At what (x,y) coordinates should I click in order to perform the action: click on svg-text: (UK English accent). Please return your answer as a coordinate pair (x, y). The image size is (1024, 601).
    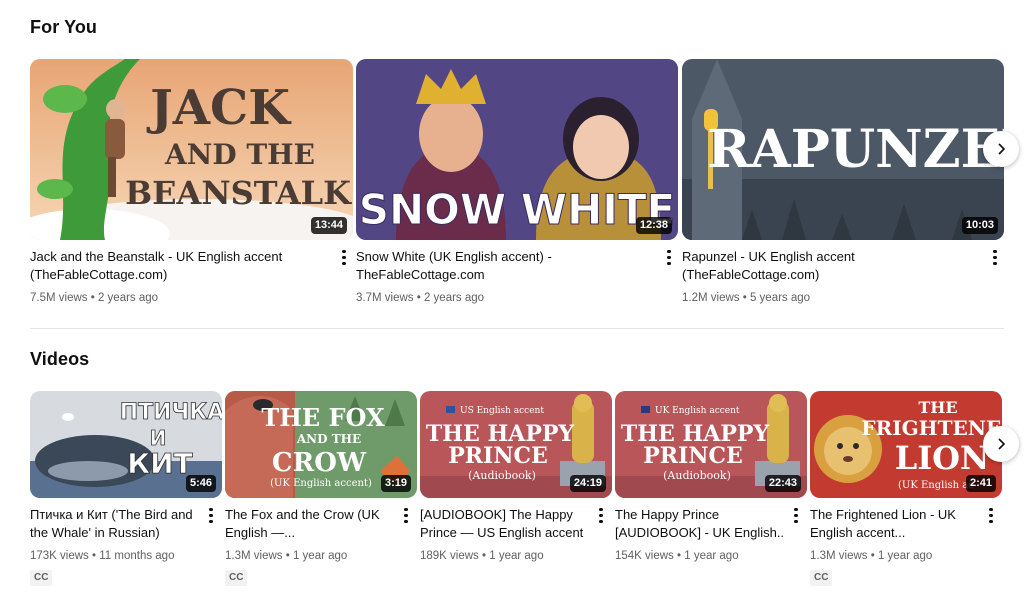
    Looking at the image, I should click on (321, 483).